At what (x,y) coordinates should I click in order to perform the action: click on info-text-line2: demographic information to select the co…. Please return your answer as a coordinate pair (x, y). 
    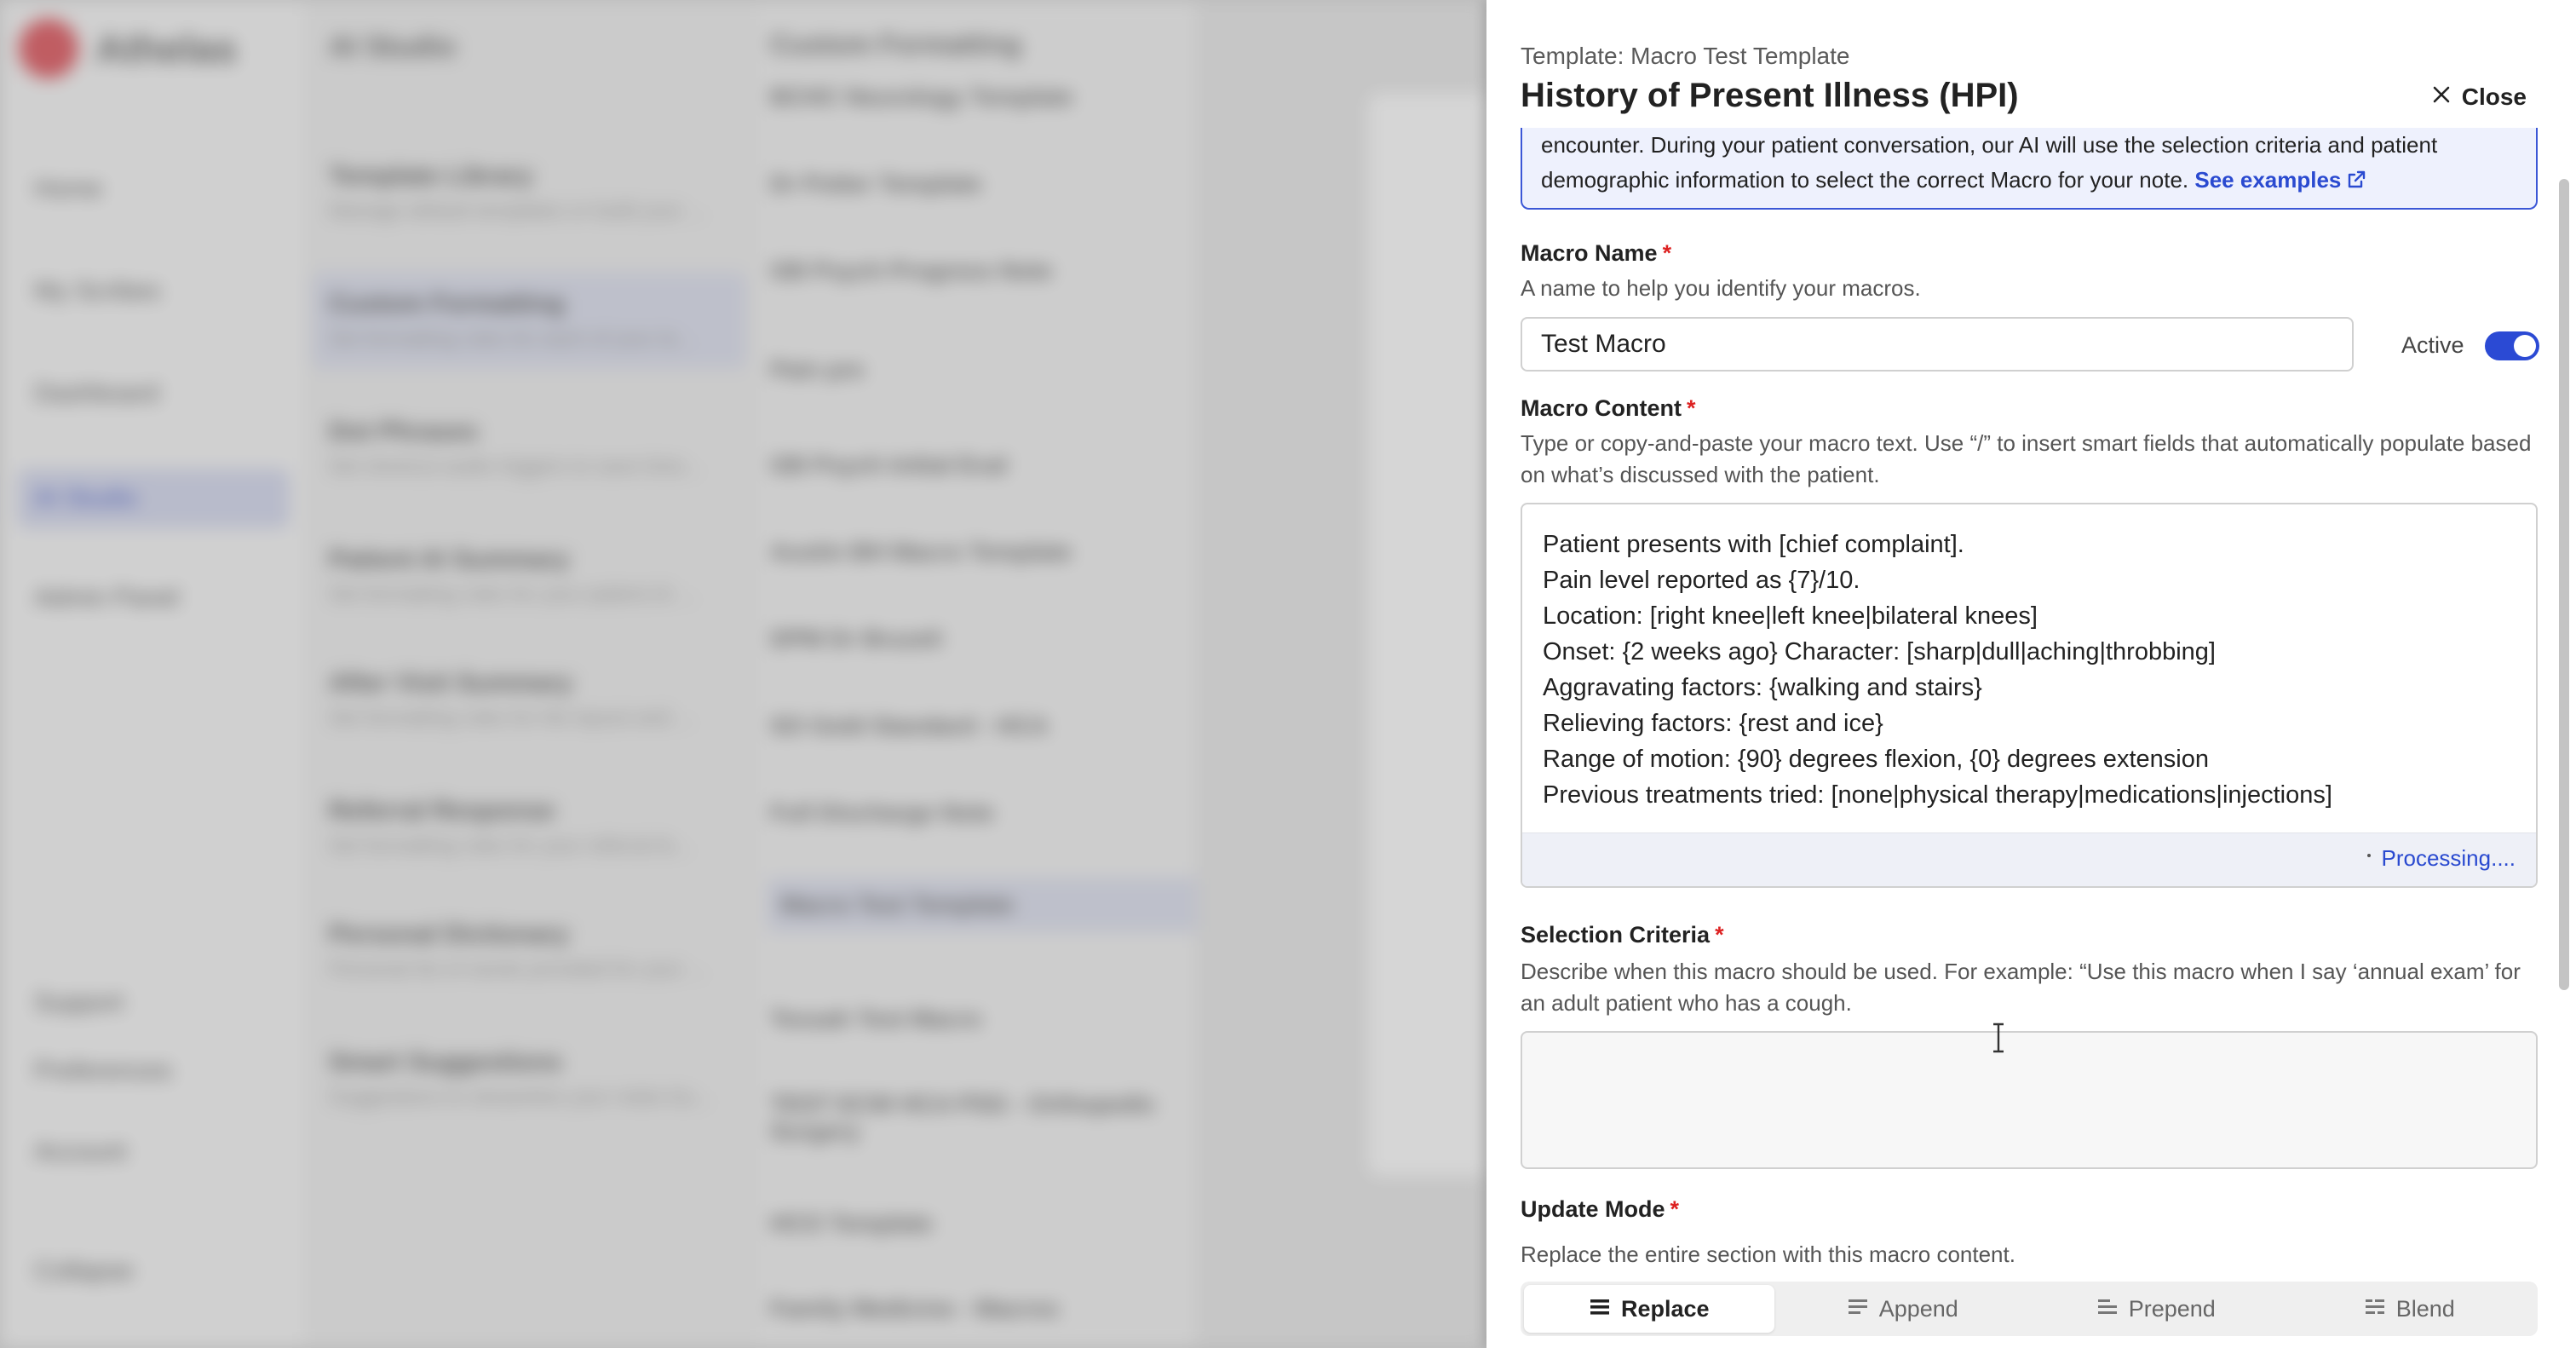
    Looking at the image, I should click on (1865, 180).